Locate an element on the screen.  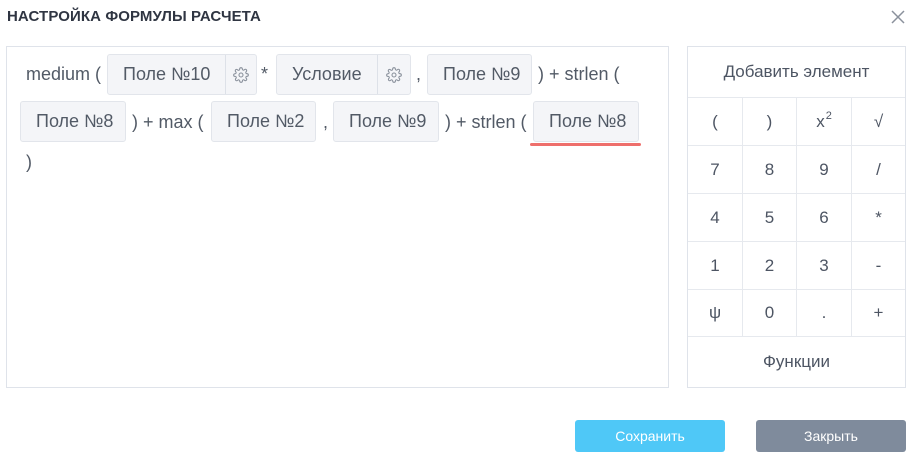
chip-label: Поле №2 is located at coordinates (266, 121).